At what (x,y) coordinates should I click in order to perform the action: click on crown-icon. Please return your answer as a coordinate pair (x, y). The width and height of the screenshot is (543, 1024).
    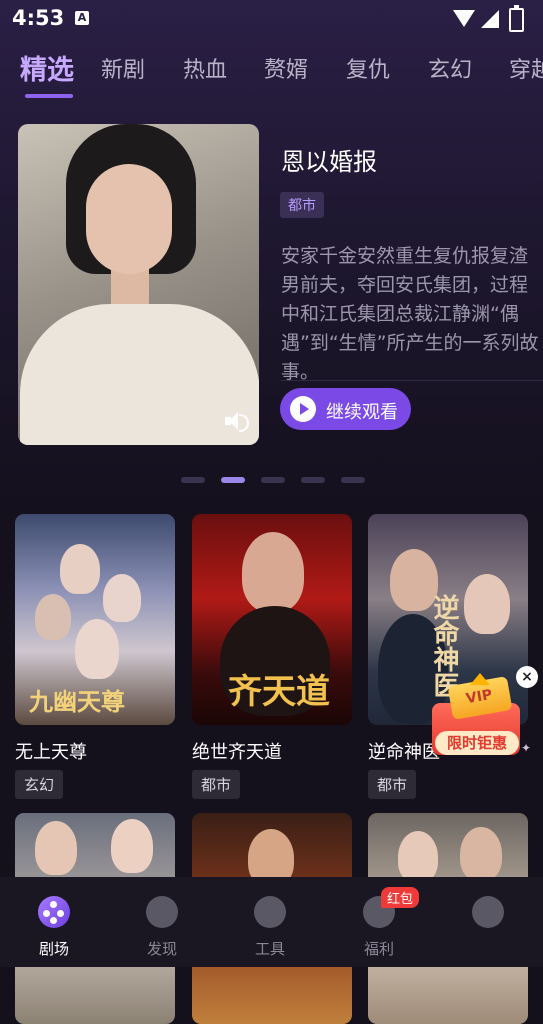
    Looking at the image, I should click on (480, 679).